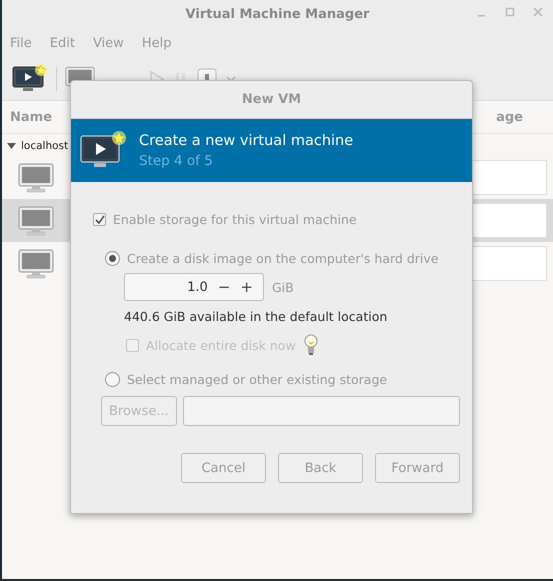 The width and height of the screenshot is (553, 581). What do you see at coordinates (272, 99) in the screenshot?
I see `dialog-title: New VM` at bounding box center [272, 99].